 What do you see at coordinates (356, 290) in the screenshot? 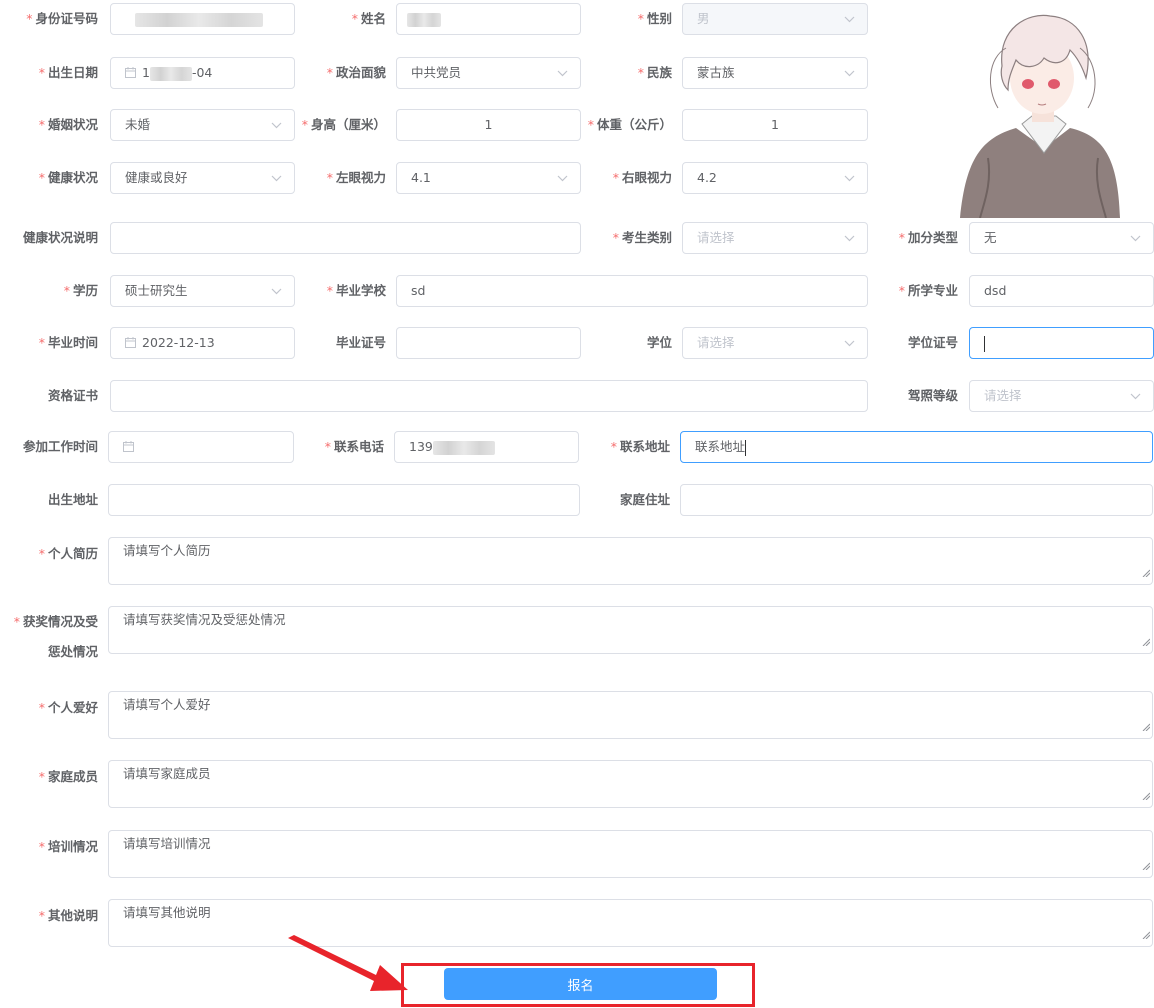
I see `graduate-school-label: * 毕业学校` at bounding box center [356, 290].